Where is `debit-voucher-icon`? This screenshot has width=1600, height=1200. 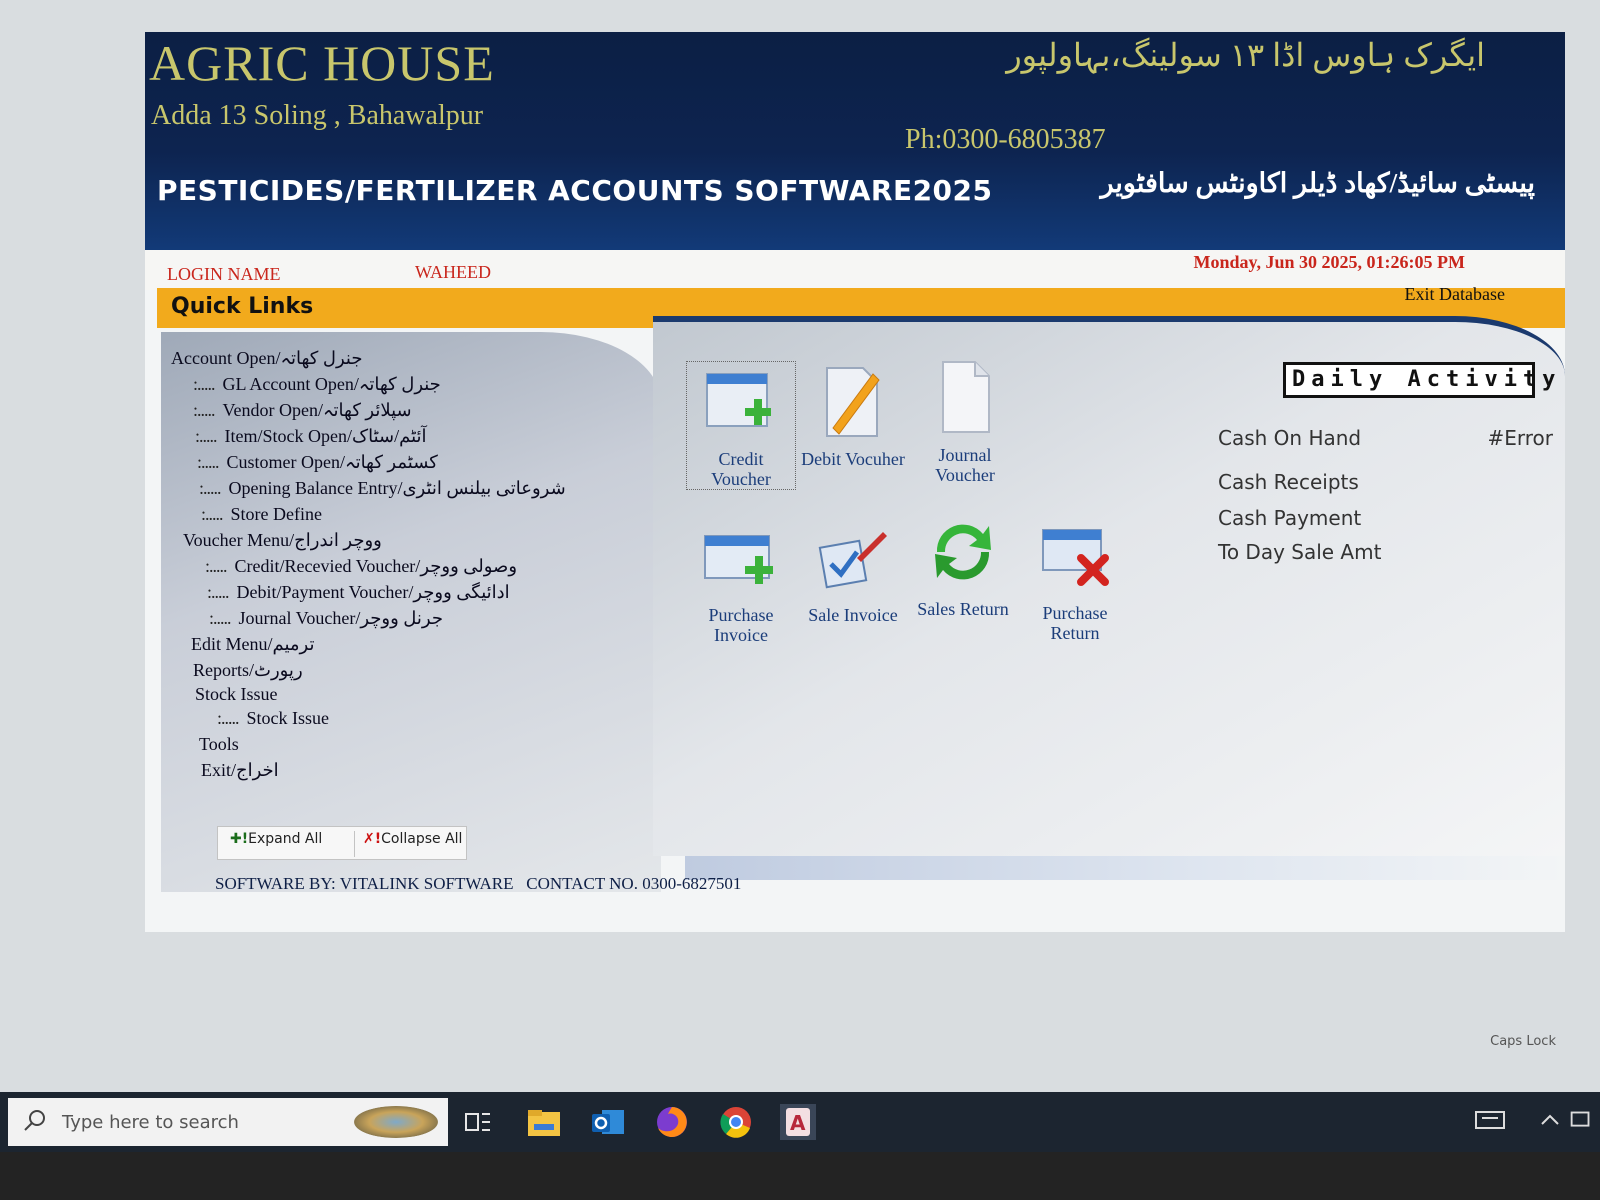 debit-voucher-icon is located at coordinates (853, 402).